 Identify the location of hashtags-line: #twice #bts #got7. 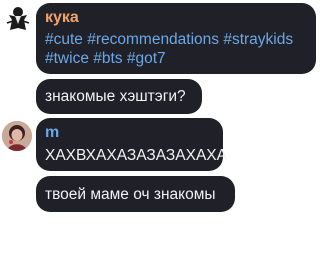
(175, 58).